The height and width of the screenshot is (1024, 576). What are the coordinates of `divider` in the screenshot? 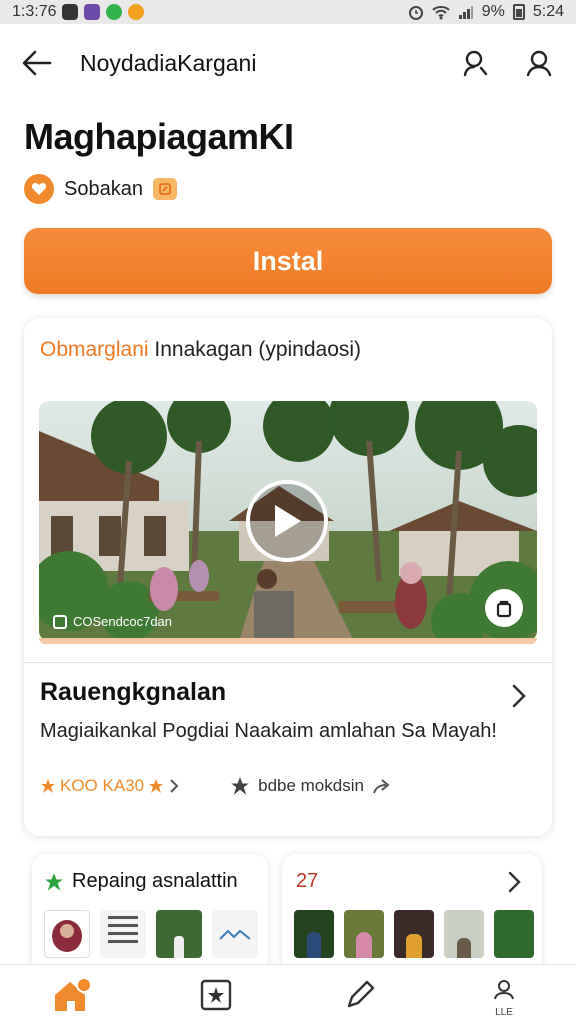 It's located at (288, 662).